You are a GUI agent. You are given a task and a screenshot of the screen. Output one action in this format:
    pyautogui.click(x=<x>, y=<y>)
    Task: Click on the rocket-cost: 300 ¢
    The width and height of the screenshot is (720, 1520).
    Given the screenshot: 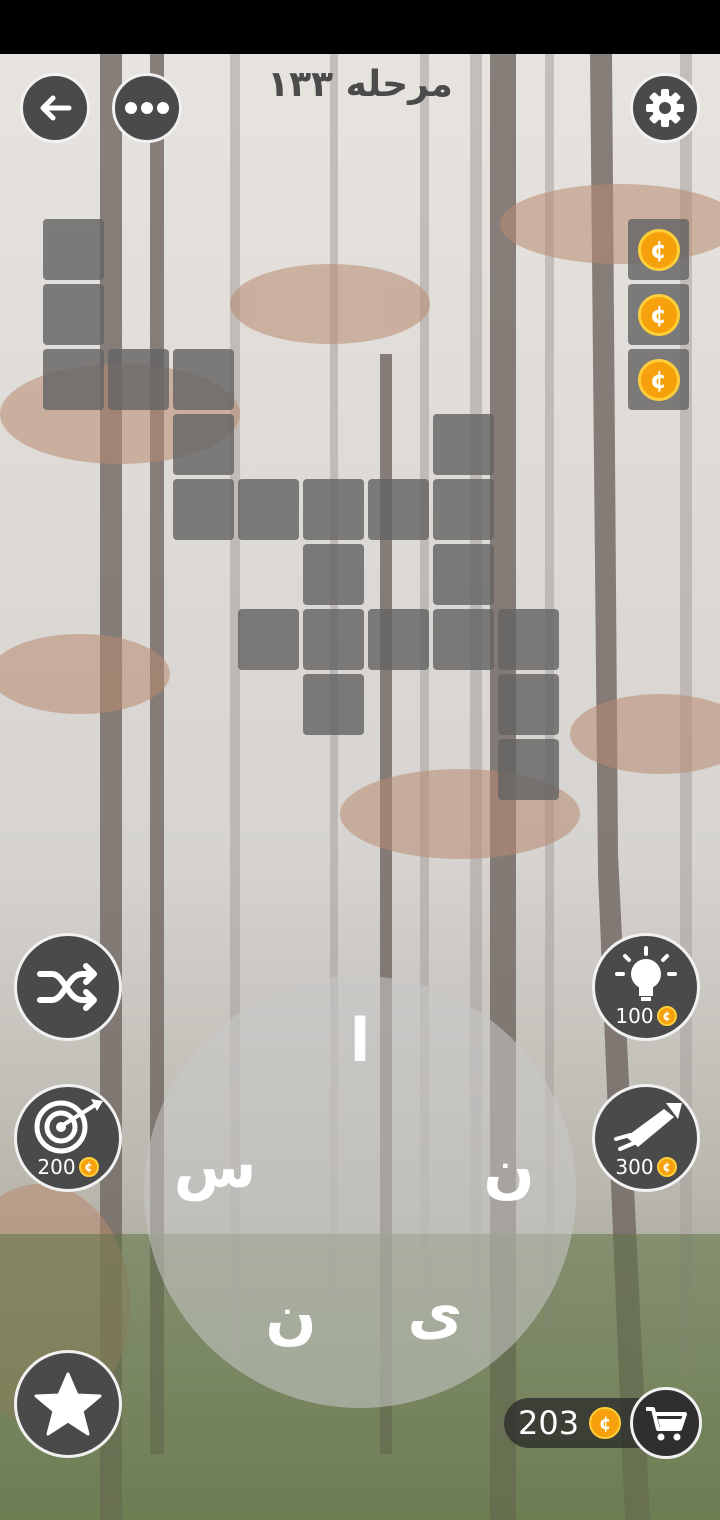 What is the action you would take?
    pyautogui.click(x=646, y=1167)
    